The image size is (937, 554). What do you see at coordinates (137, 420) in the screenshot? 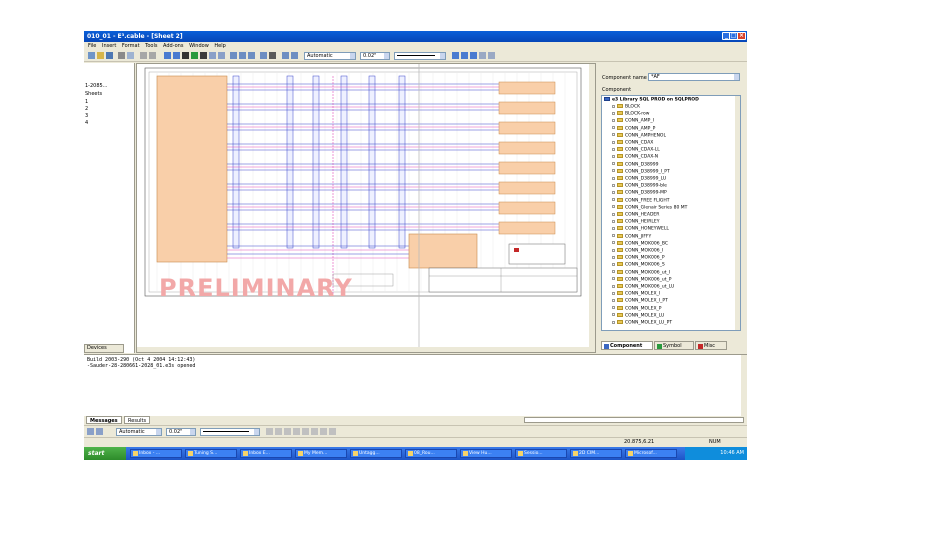
I see `tab-results: Results` at bounding box center [137, 420].